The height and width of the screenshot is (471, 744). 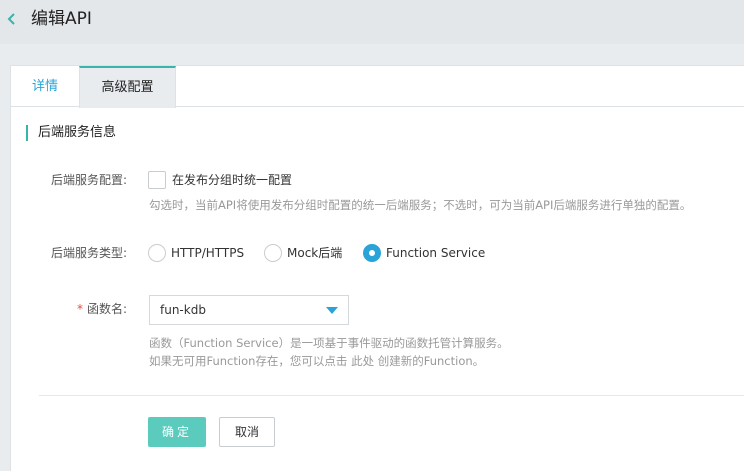 What do you see at coordinates (314, 253) in the screenshot?
I see `radio-mock-backend-label: Mock后端` at bounding box center [314, 253].